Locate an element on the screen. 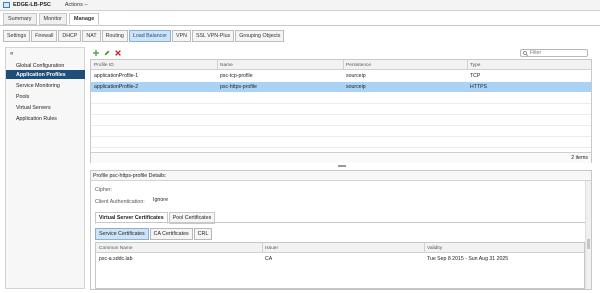 The height and width of the screenshot is (293, 600). column-header-profile-id: Profile ID is located at coordinates (154, 65).